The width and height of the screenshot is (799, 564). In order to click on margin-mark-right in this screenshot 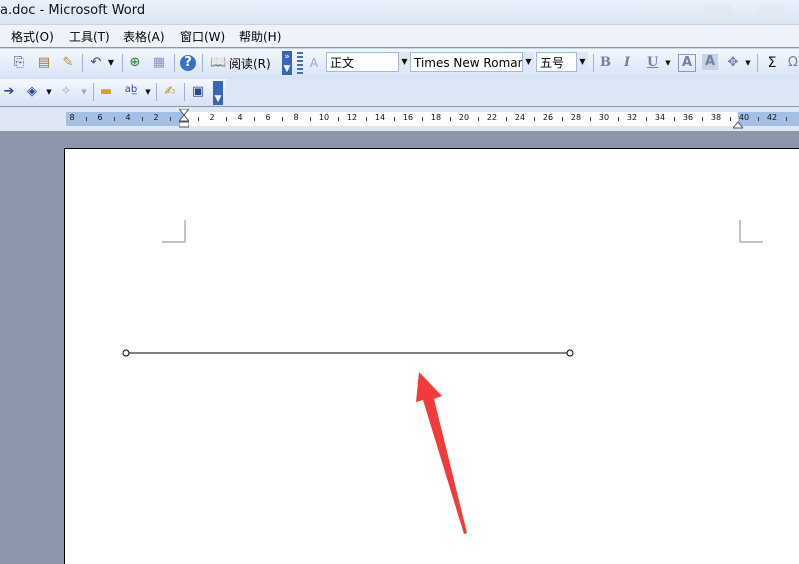, I will do `click(751, 231)`.